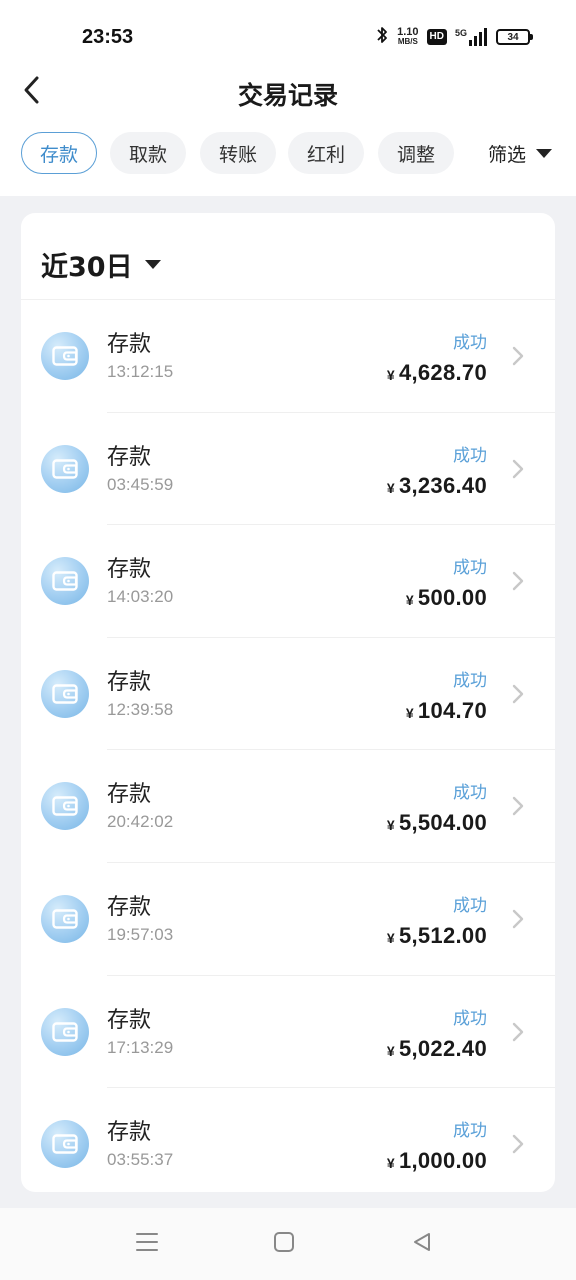  What do you see at coordinates (288, 37) in the screenshot?
I see `status-bar: 23:53 1.10 MB/S HD 5G 34` at bounding box center [288, 37].